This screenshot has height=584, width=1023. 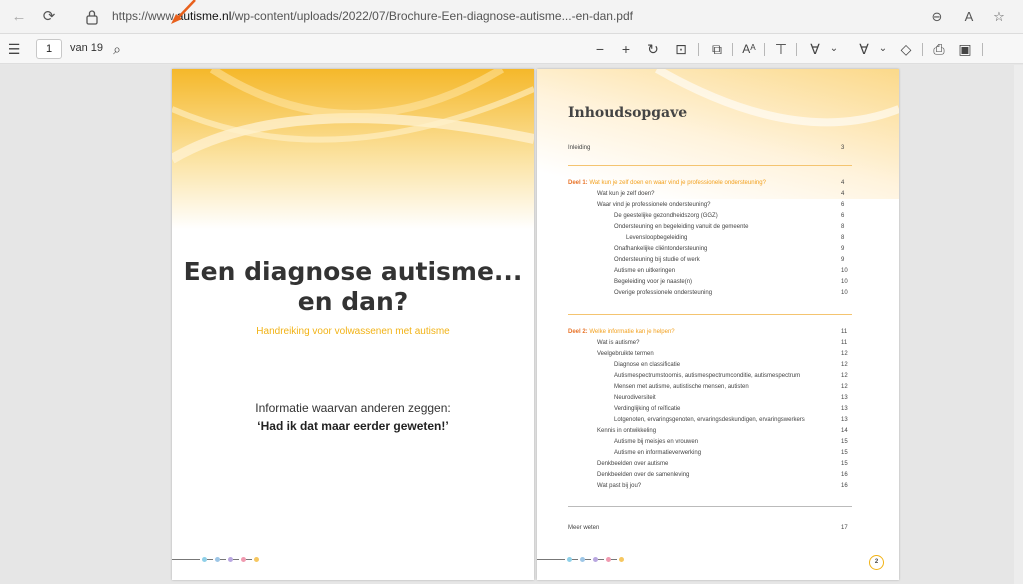 What do you see at coordinates (876, 562) in the screenshot?
I see `page-number-badge: 2` at bounding box center [876, 562].